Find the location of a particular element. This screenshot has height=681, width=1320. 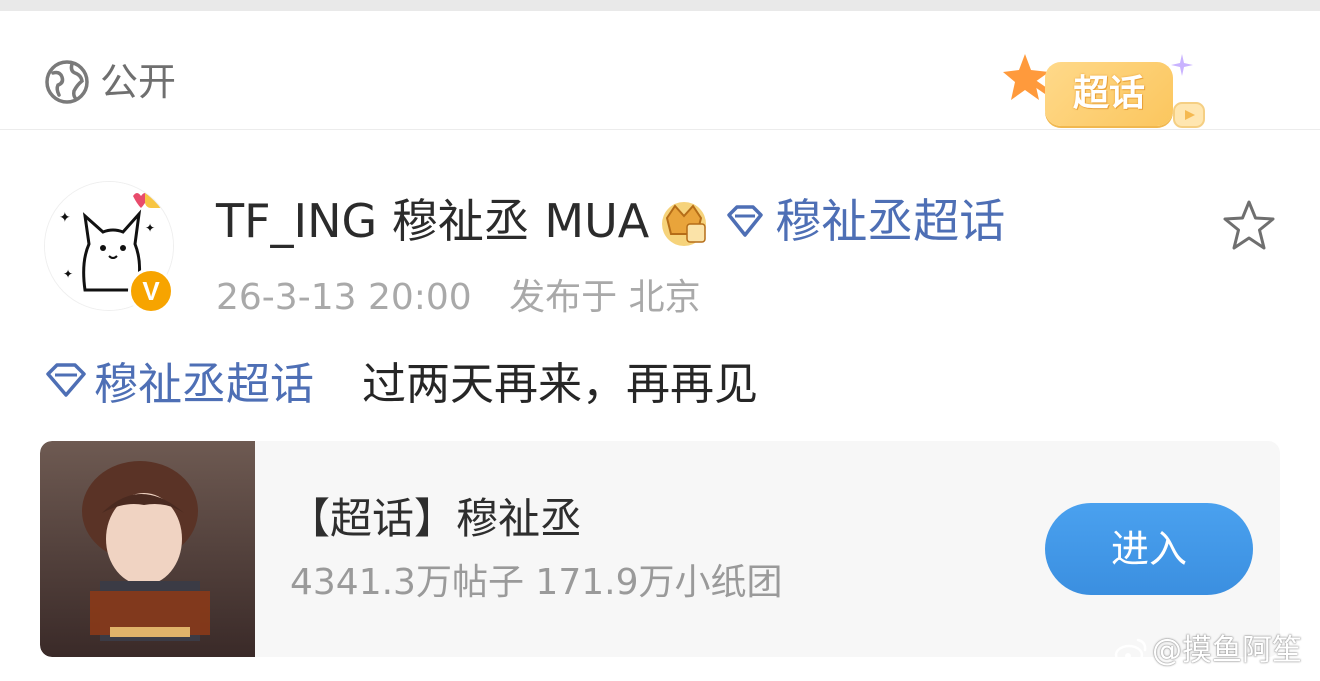

sparkle-icon is located at coordinates (1182, 65).